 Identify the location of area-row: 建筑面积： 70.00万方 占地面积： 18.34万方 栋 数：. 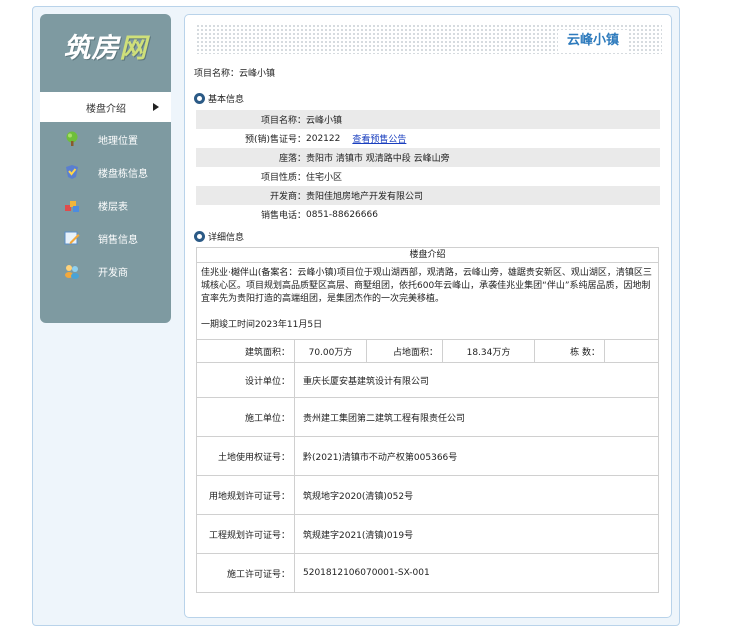
(427, 351).